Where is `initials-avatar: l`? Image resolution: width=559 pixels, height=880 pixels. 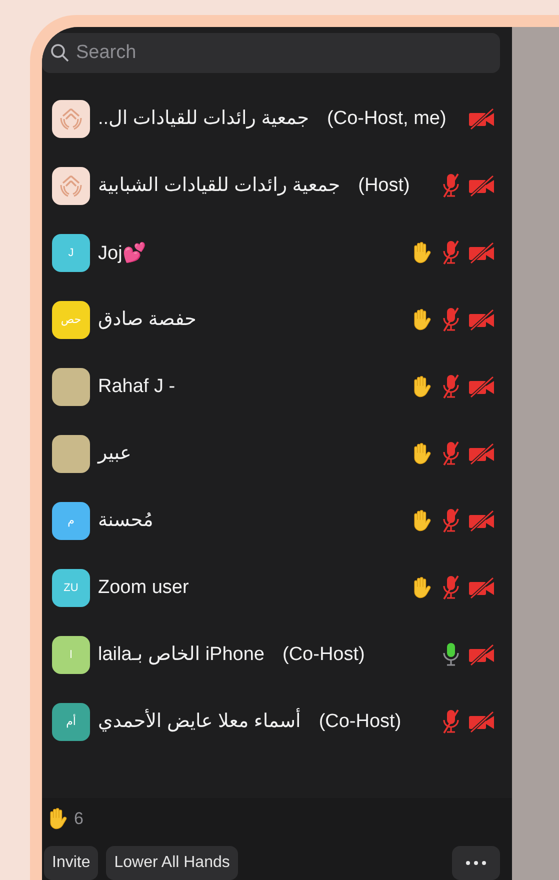 initials-avatar: l is located at coordinates (71, 655).